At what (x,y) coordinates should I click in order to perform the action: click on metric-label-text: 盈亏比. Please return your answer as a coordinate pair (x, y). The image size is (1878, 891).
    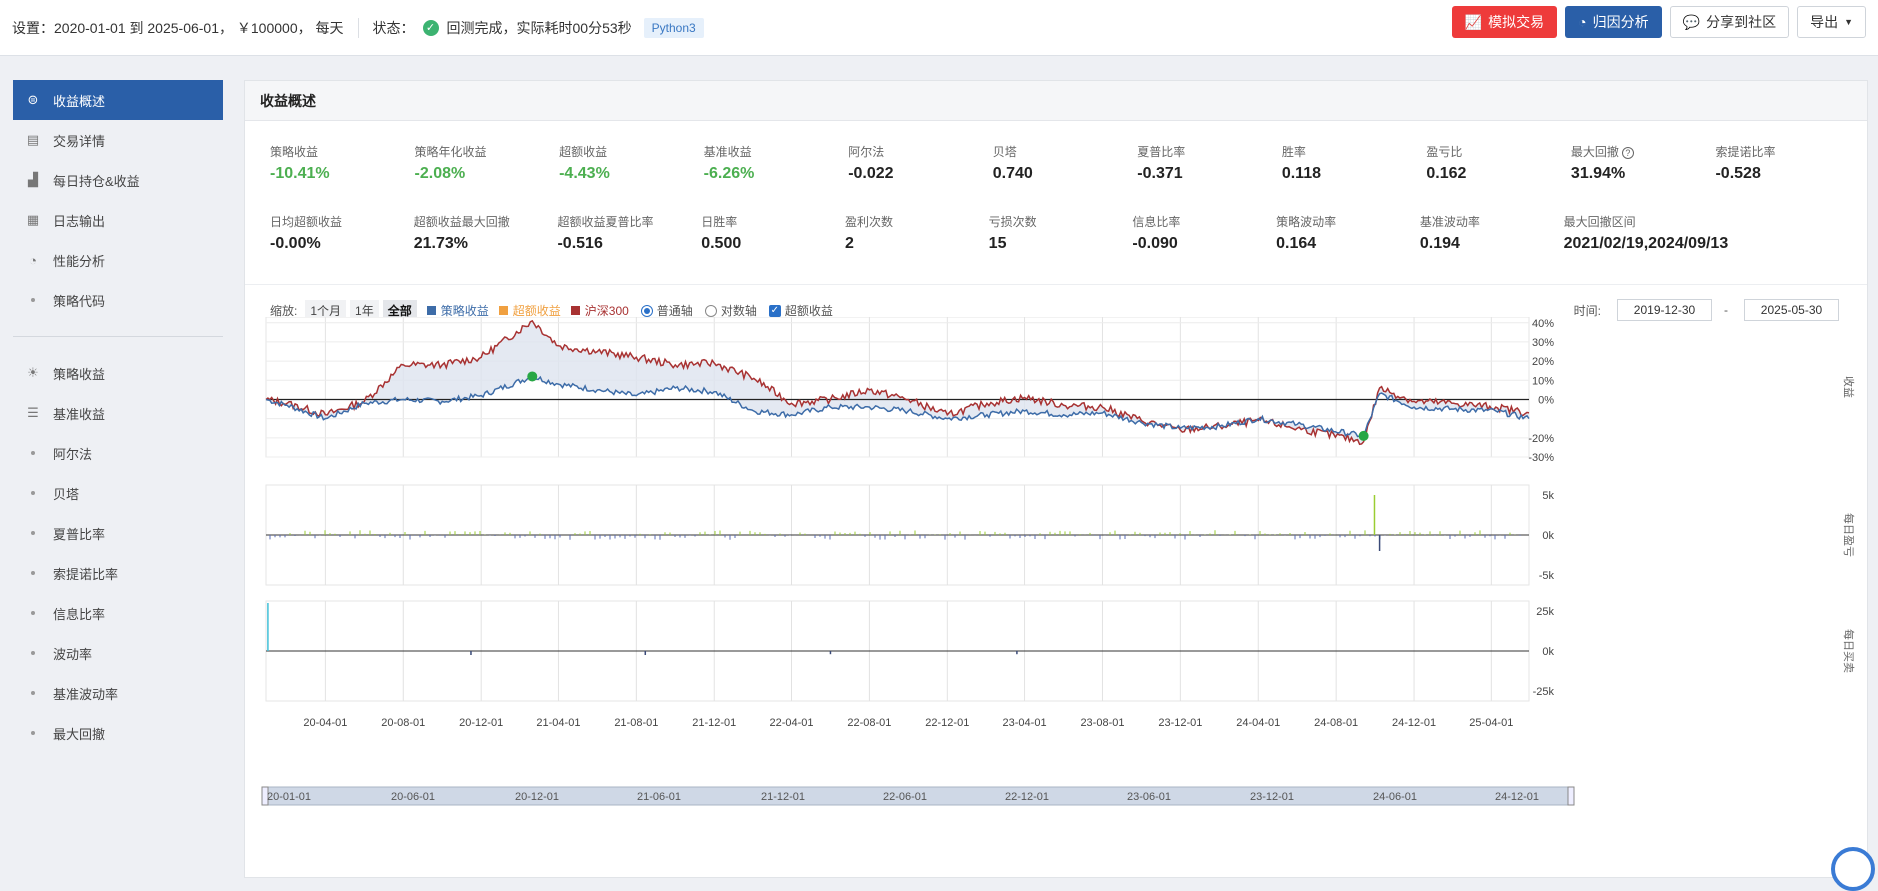
    Looking at the image, I should click on (1444, 152).